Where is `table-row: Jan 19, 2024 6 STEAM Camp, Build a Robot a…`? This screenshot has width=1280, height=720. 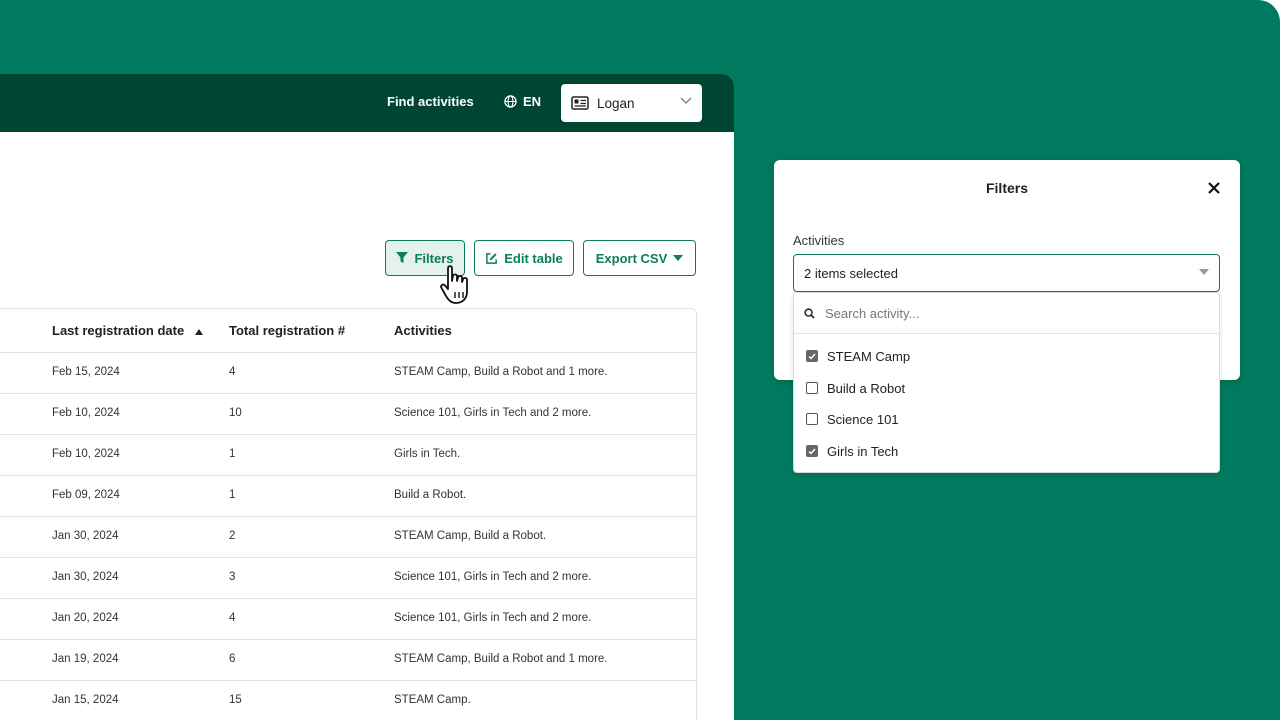 table-row: Jan 19, 2024 6 STEAM Camp, Build a Robot a… is located at coordinates (348, 660).